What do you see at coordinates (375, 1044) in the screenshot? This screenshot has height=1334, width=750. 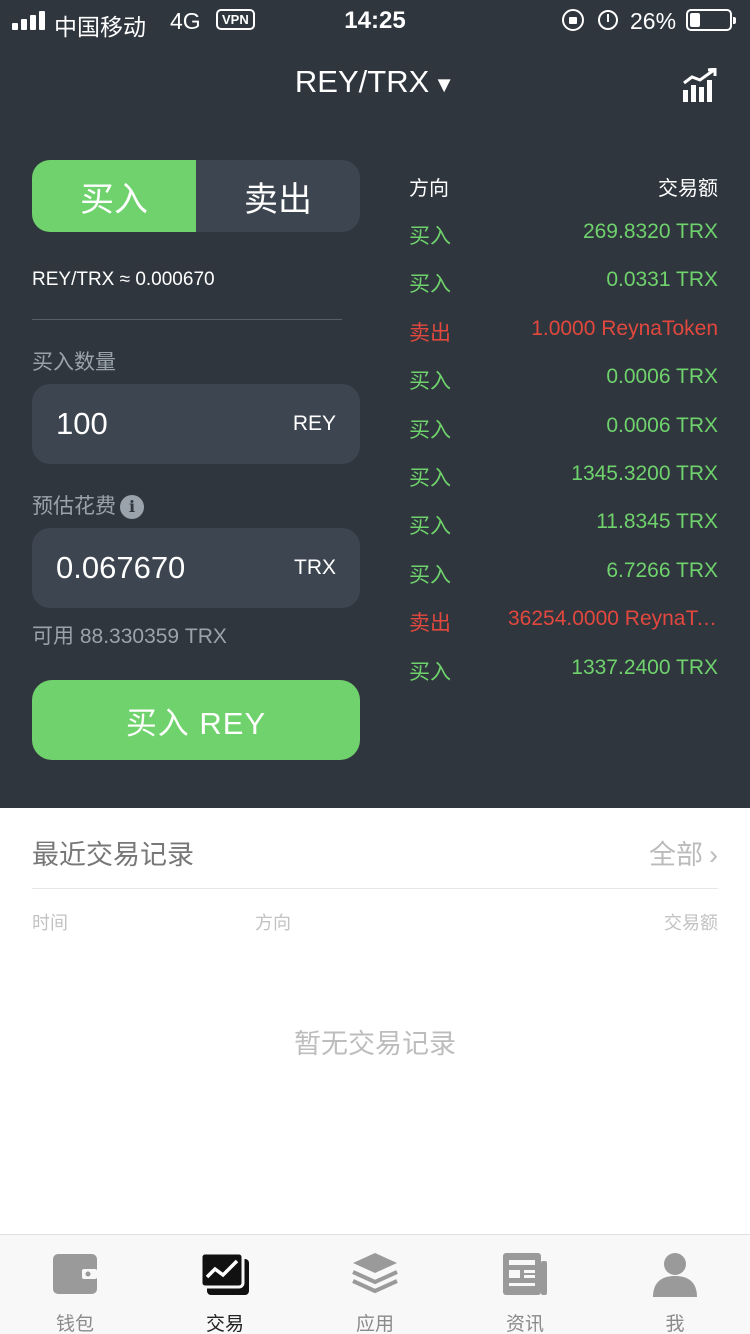 I see `empty-state: 暂无交易记录` at bounding box center [375, 1044].